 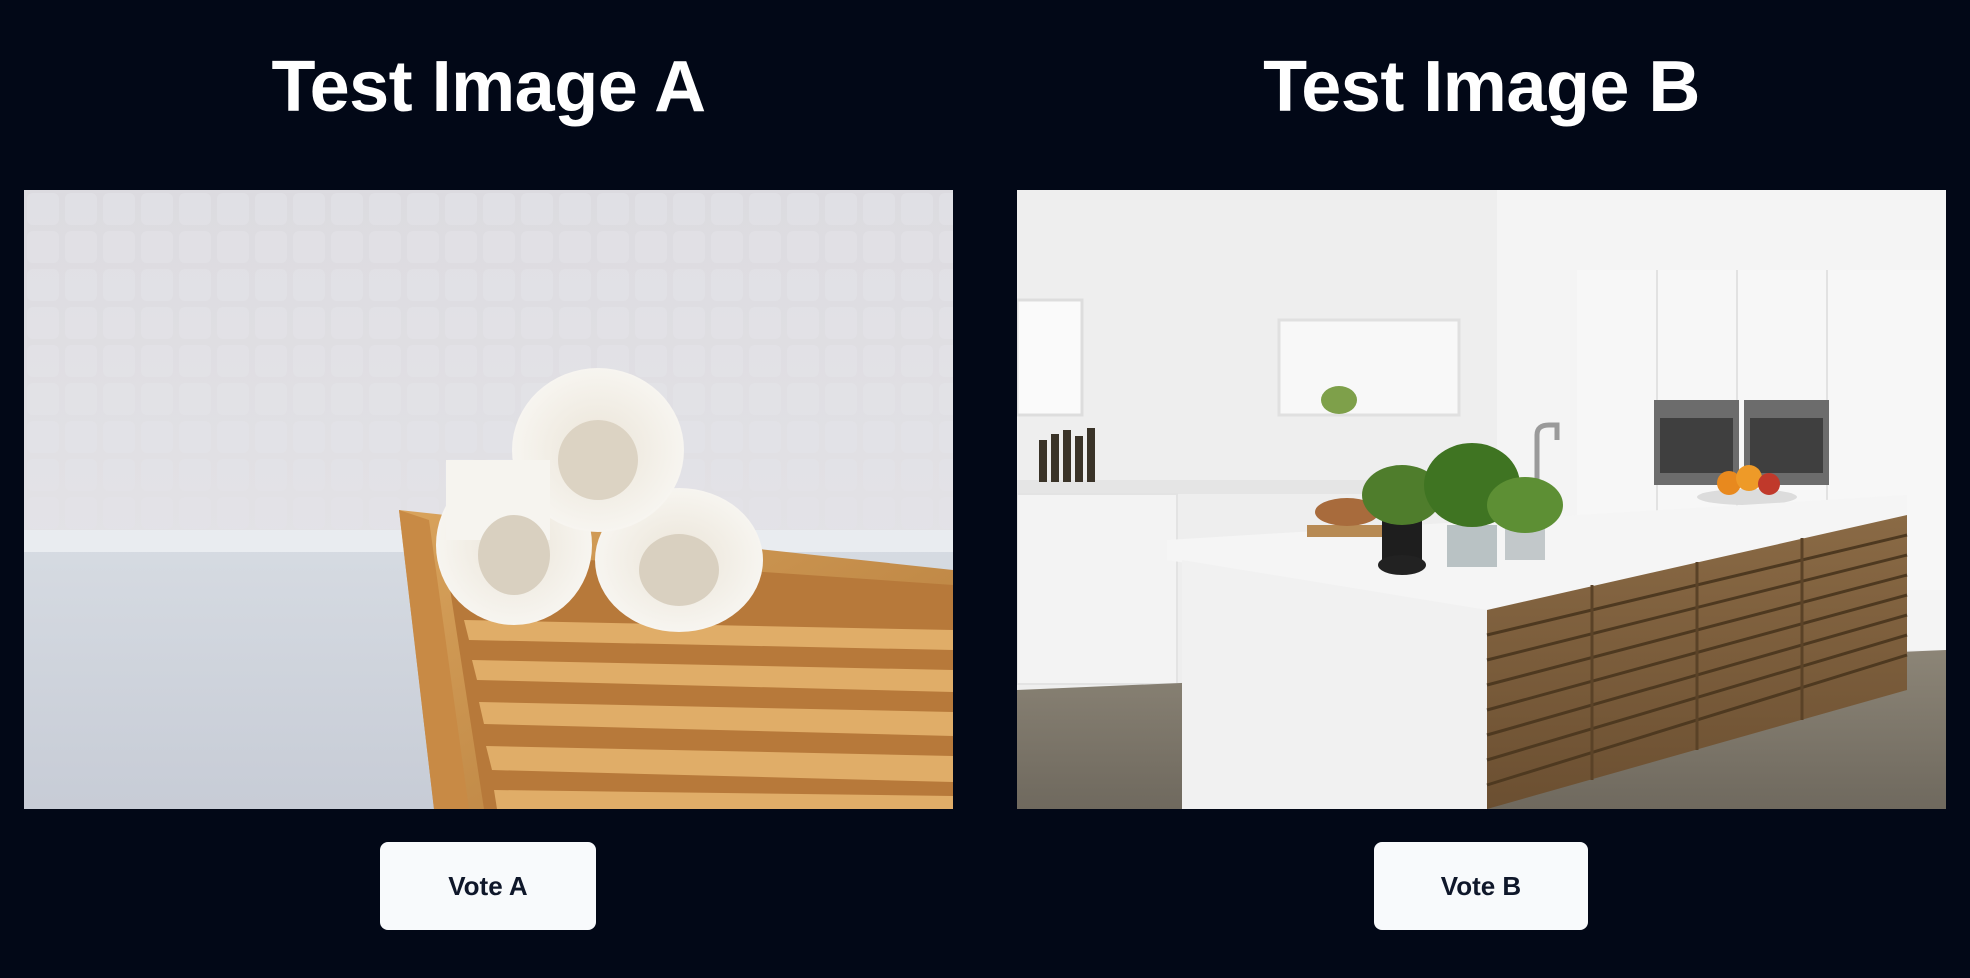 What do you see at coordinates (1481, 886) in the screenshot?
I see `vote-b-button: Vote B` at bounding box center [1481, 886].